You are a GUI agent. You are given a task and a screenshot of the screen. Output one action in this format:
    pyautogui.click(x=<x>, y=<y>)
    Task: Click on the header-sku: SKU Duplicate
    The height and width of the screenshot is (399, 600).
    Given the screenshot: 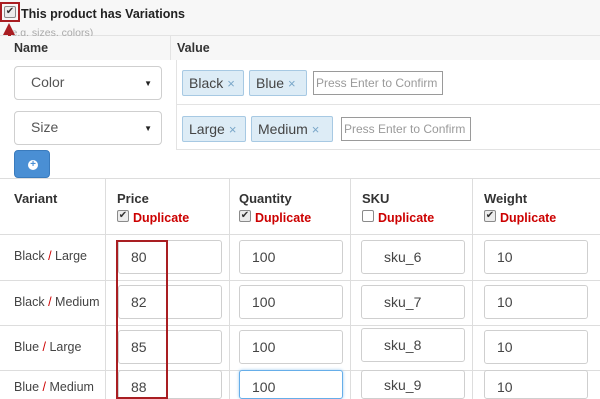 What is the action you would take?
    pyautogui.click(x=417, y=207)
    